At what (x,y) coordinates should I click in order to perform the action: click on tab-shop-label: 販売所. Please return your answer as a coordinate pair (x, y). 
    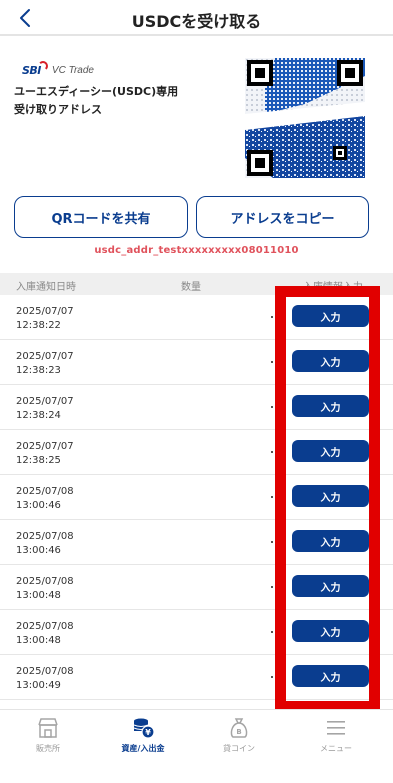
    Looking at the image, I should click on (48, 748).